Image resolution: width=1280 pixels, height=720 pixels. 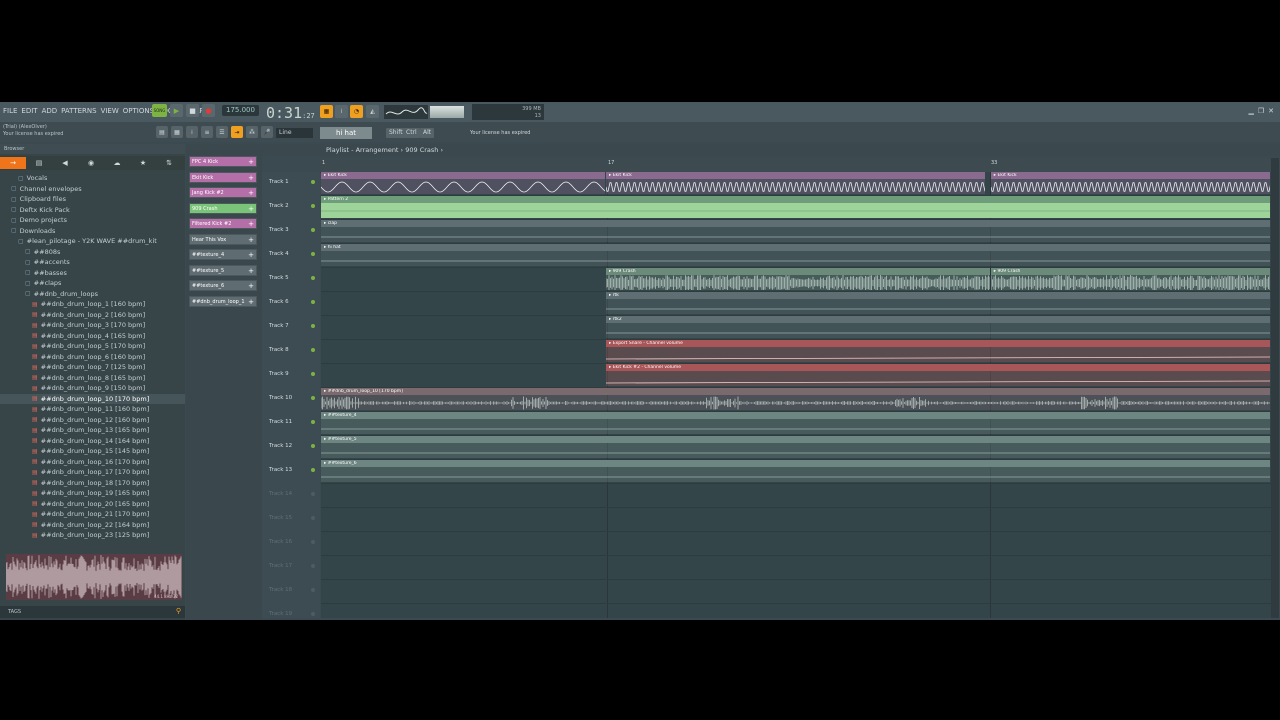 I want to click on playlist-view-icon: ▤, so click(x=162, y=132).